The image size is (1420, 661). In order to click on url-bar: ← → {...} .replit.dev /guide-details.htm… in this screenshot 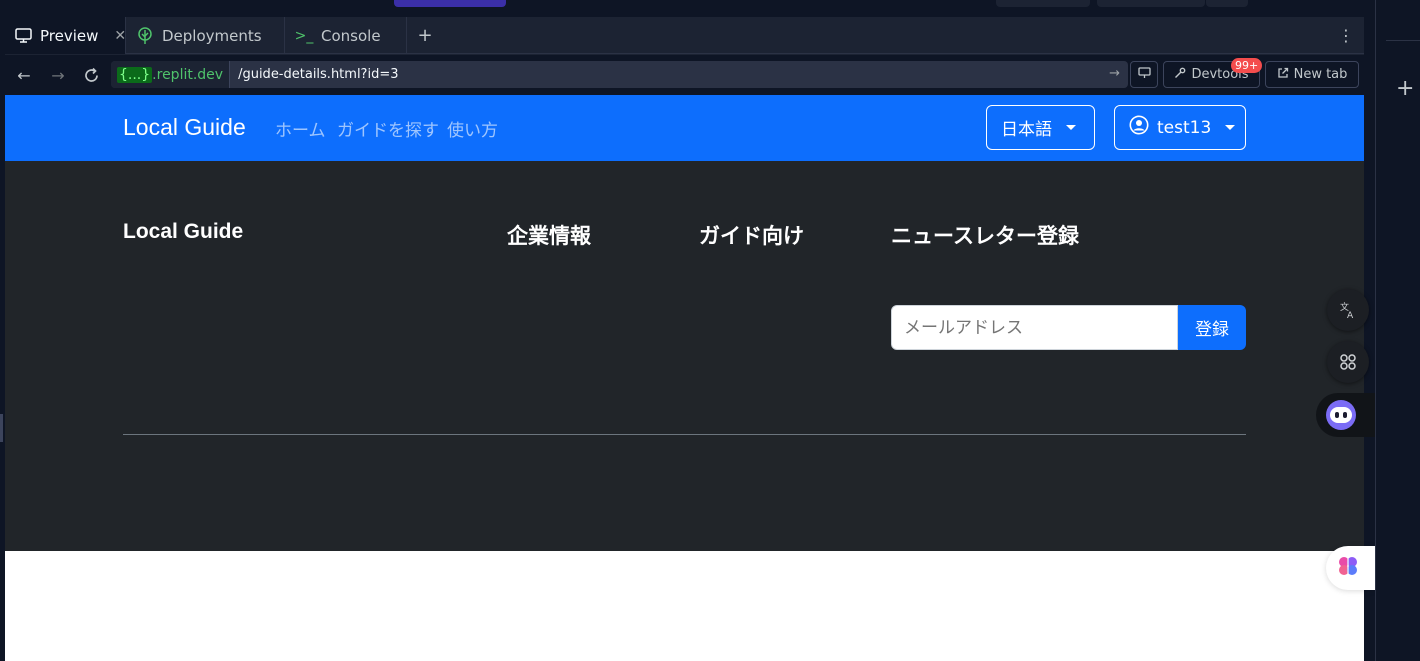, I will do `click(684, 75)`.